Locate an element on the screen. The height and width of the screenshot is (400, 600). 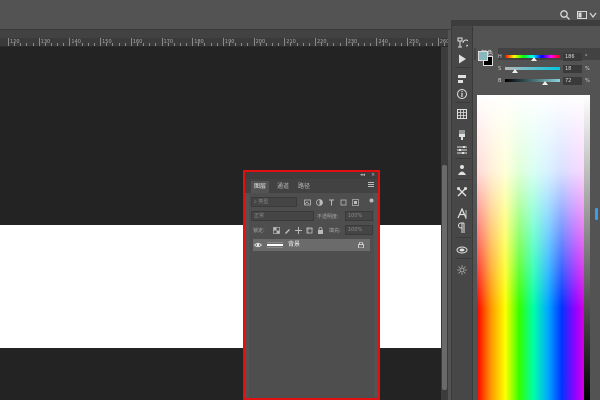
brightness-value: 72 is located at coordinates (572, 81).